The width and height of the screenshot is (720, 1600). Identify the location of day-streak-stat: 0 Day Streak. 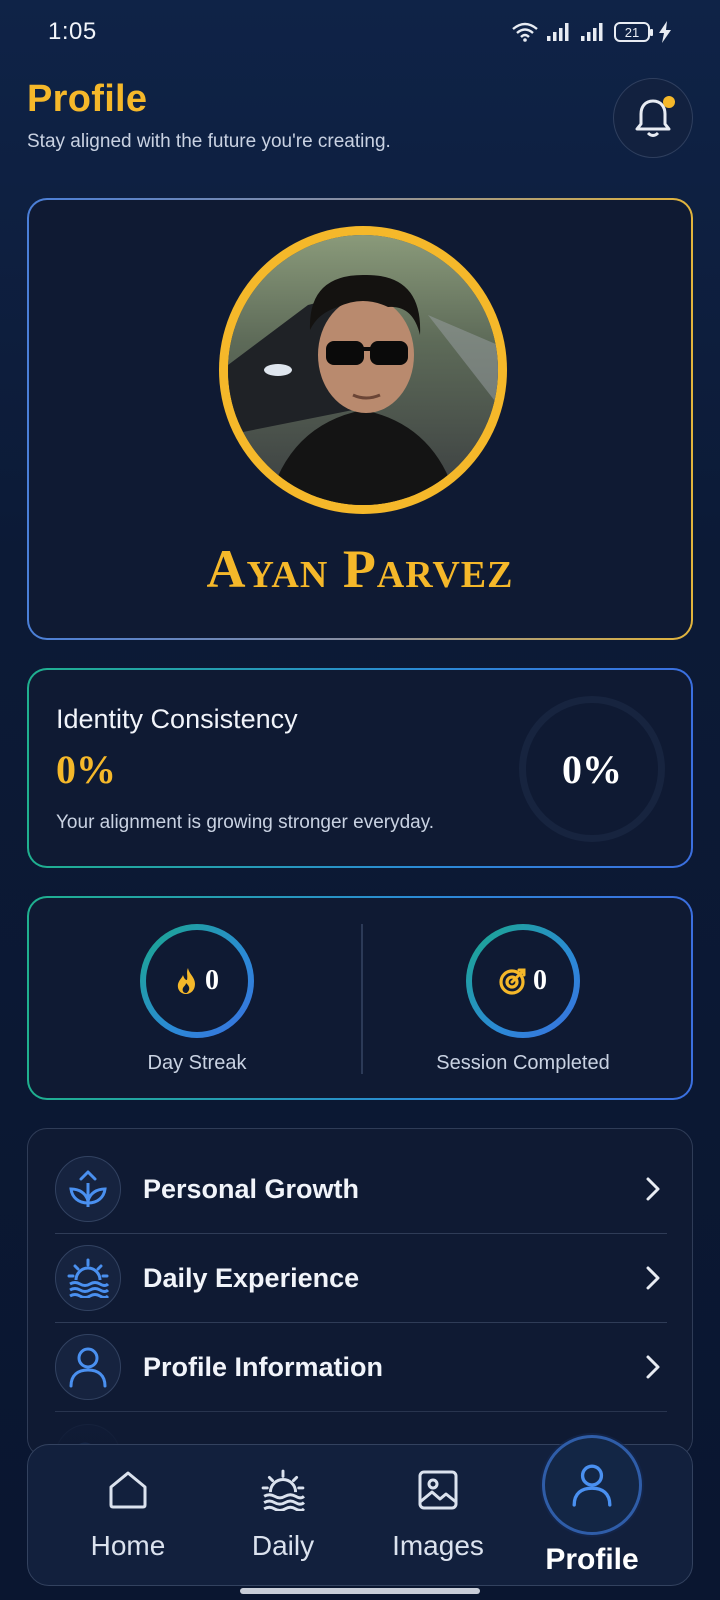
(197, 999).